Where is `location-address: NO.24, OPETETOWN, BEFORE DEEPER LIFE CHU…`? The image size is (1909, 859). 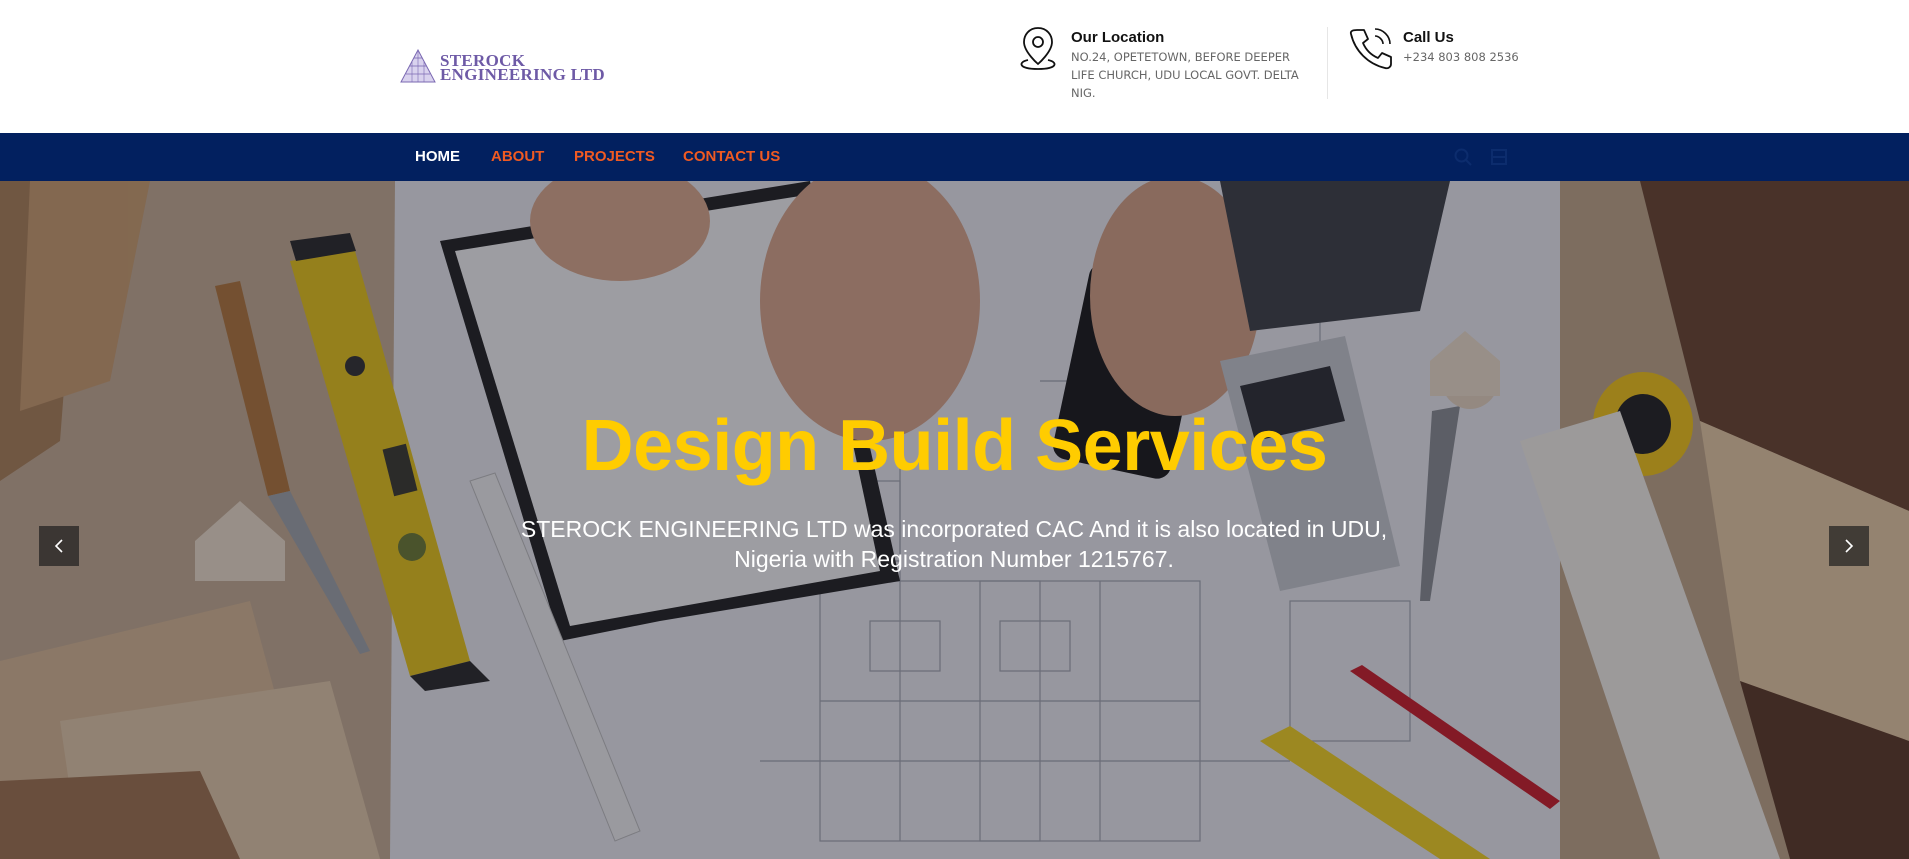
location-address: NO.24, OPETETOWN, BEFORE DEEPER LIFE CHU… is located at coordinates (1185, 75).